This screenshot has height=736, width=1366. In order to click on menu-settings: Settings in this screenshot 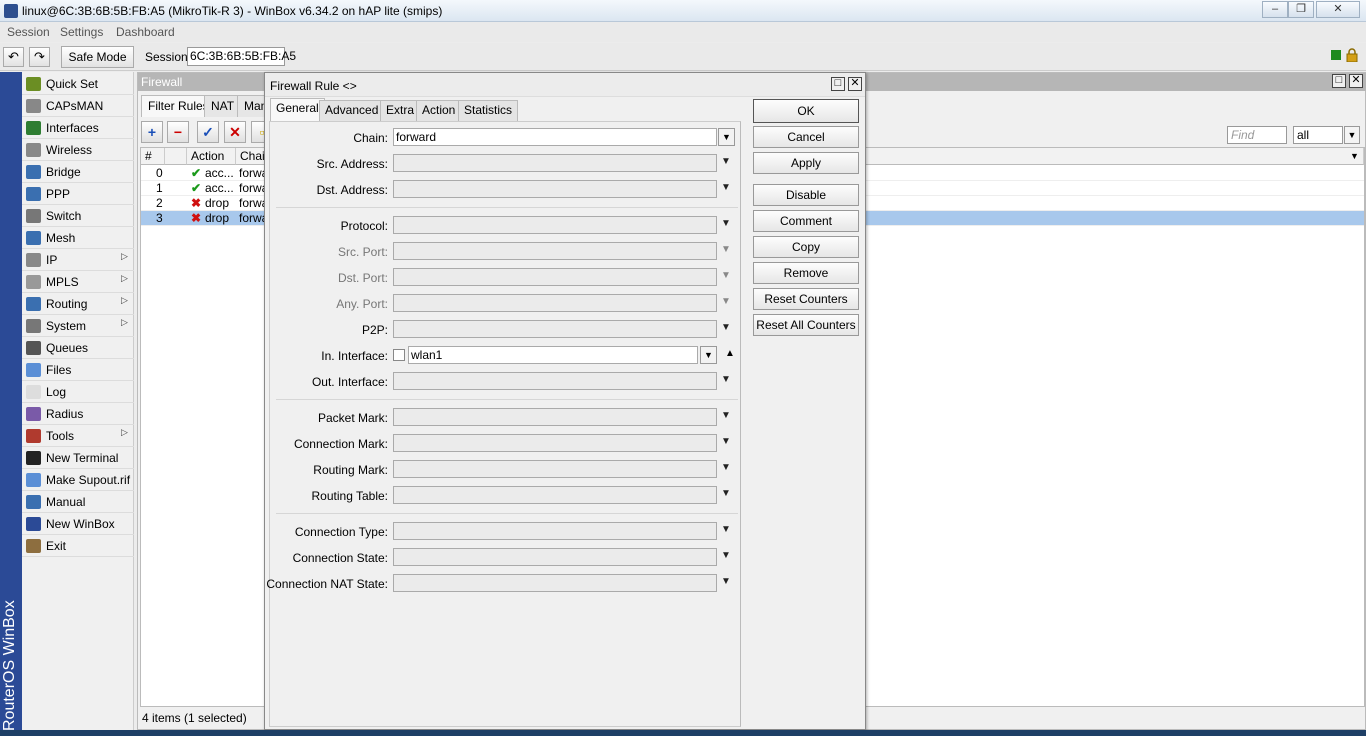, I will do `click(81, 32)`.